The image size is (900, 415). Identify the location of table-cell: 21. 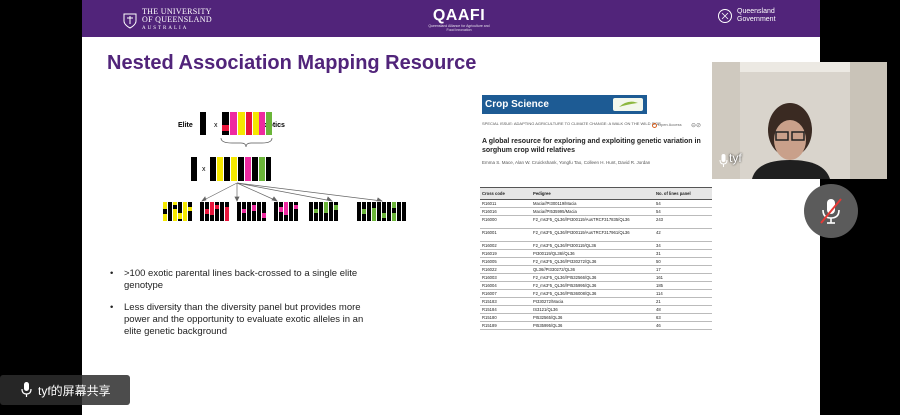
(682, 301).